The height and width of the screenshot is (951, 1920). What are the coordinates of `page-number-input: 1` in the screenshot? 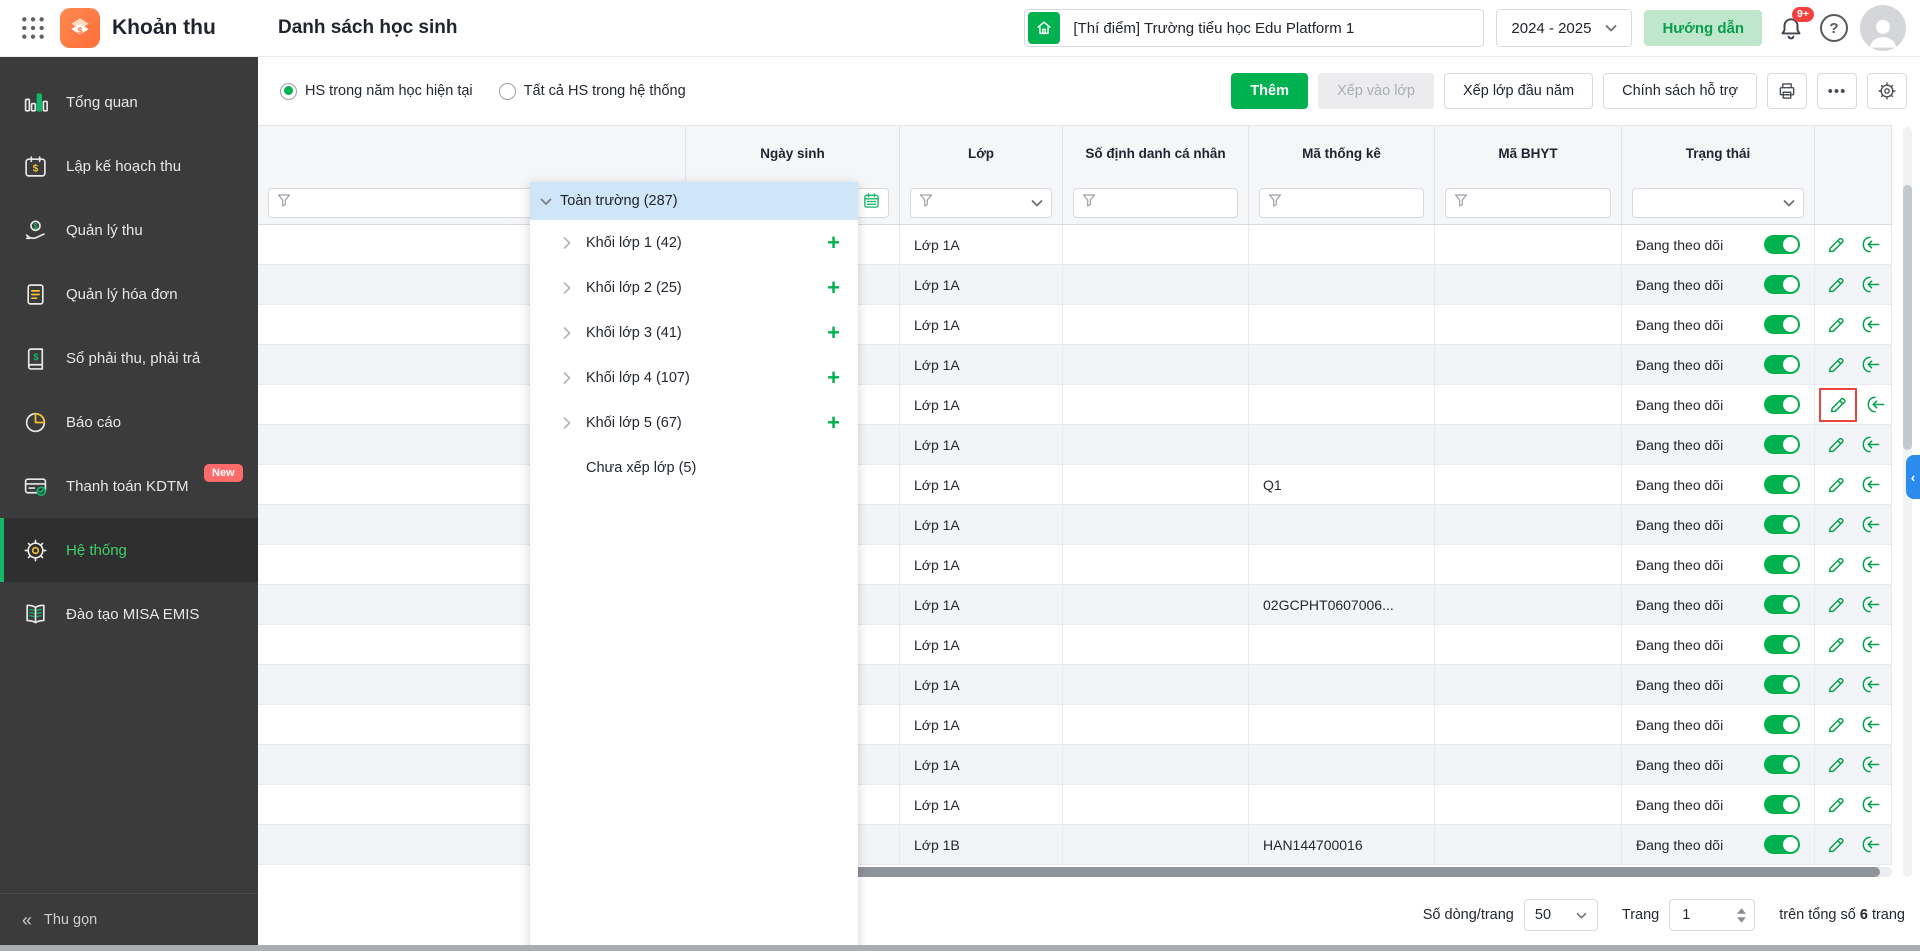 It's located at (1712, 915).